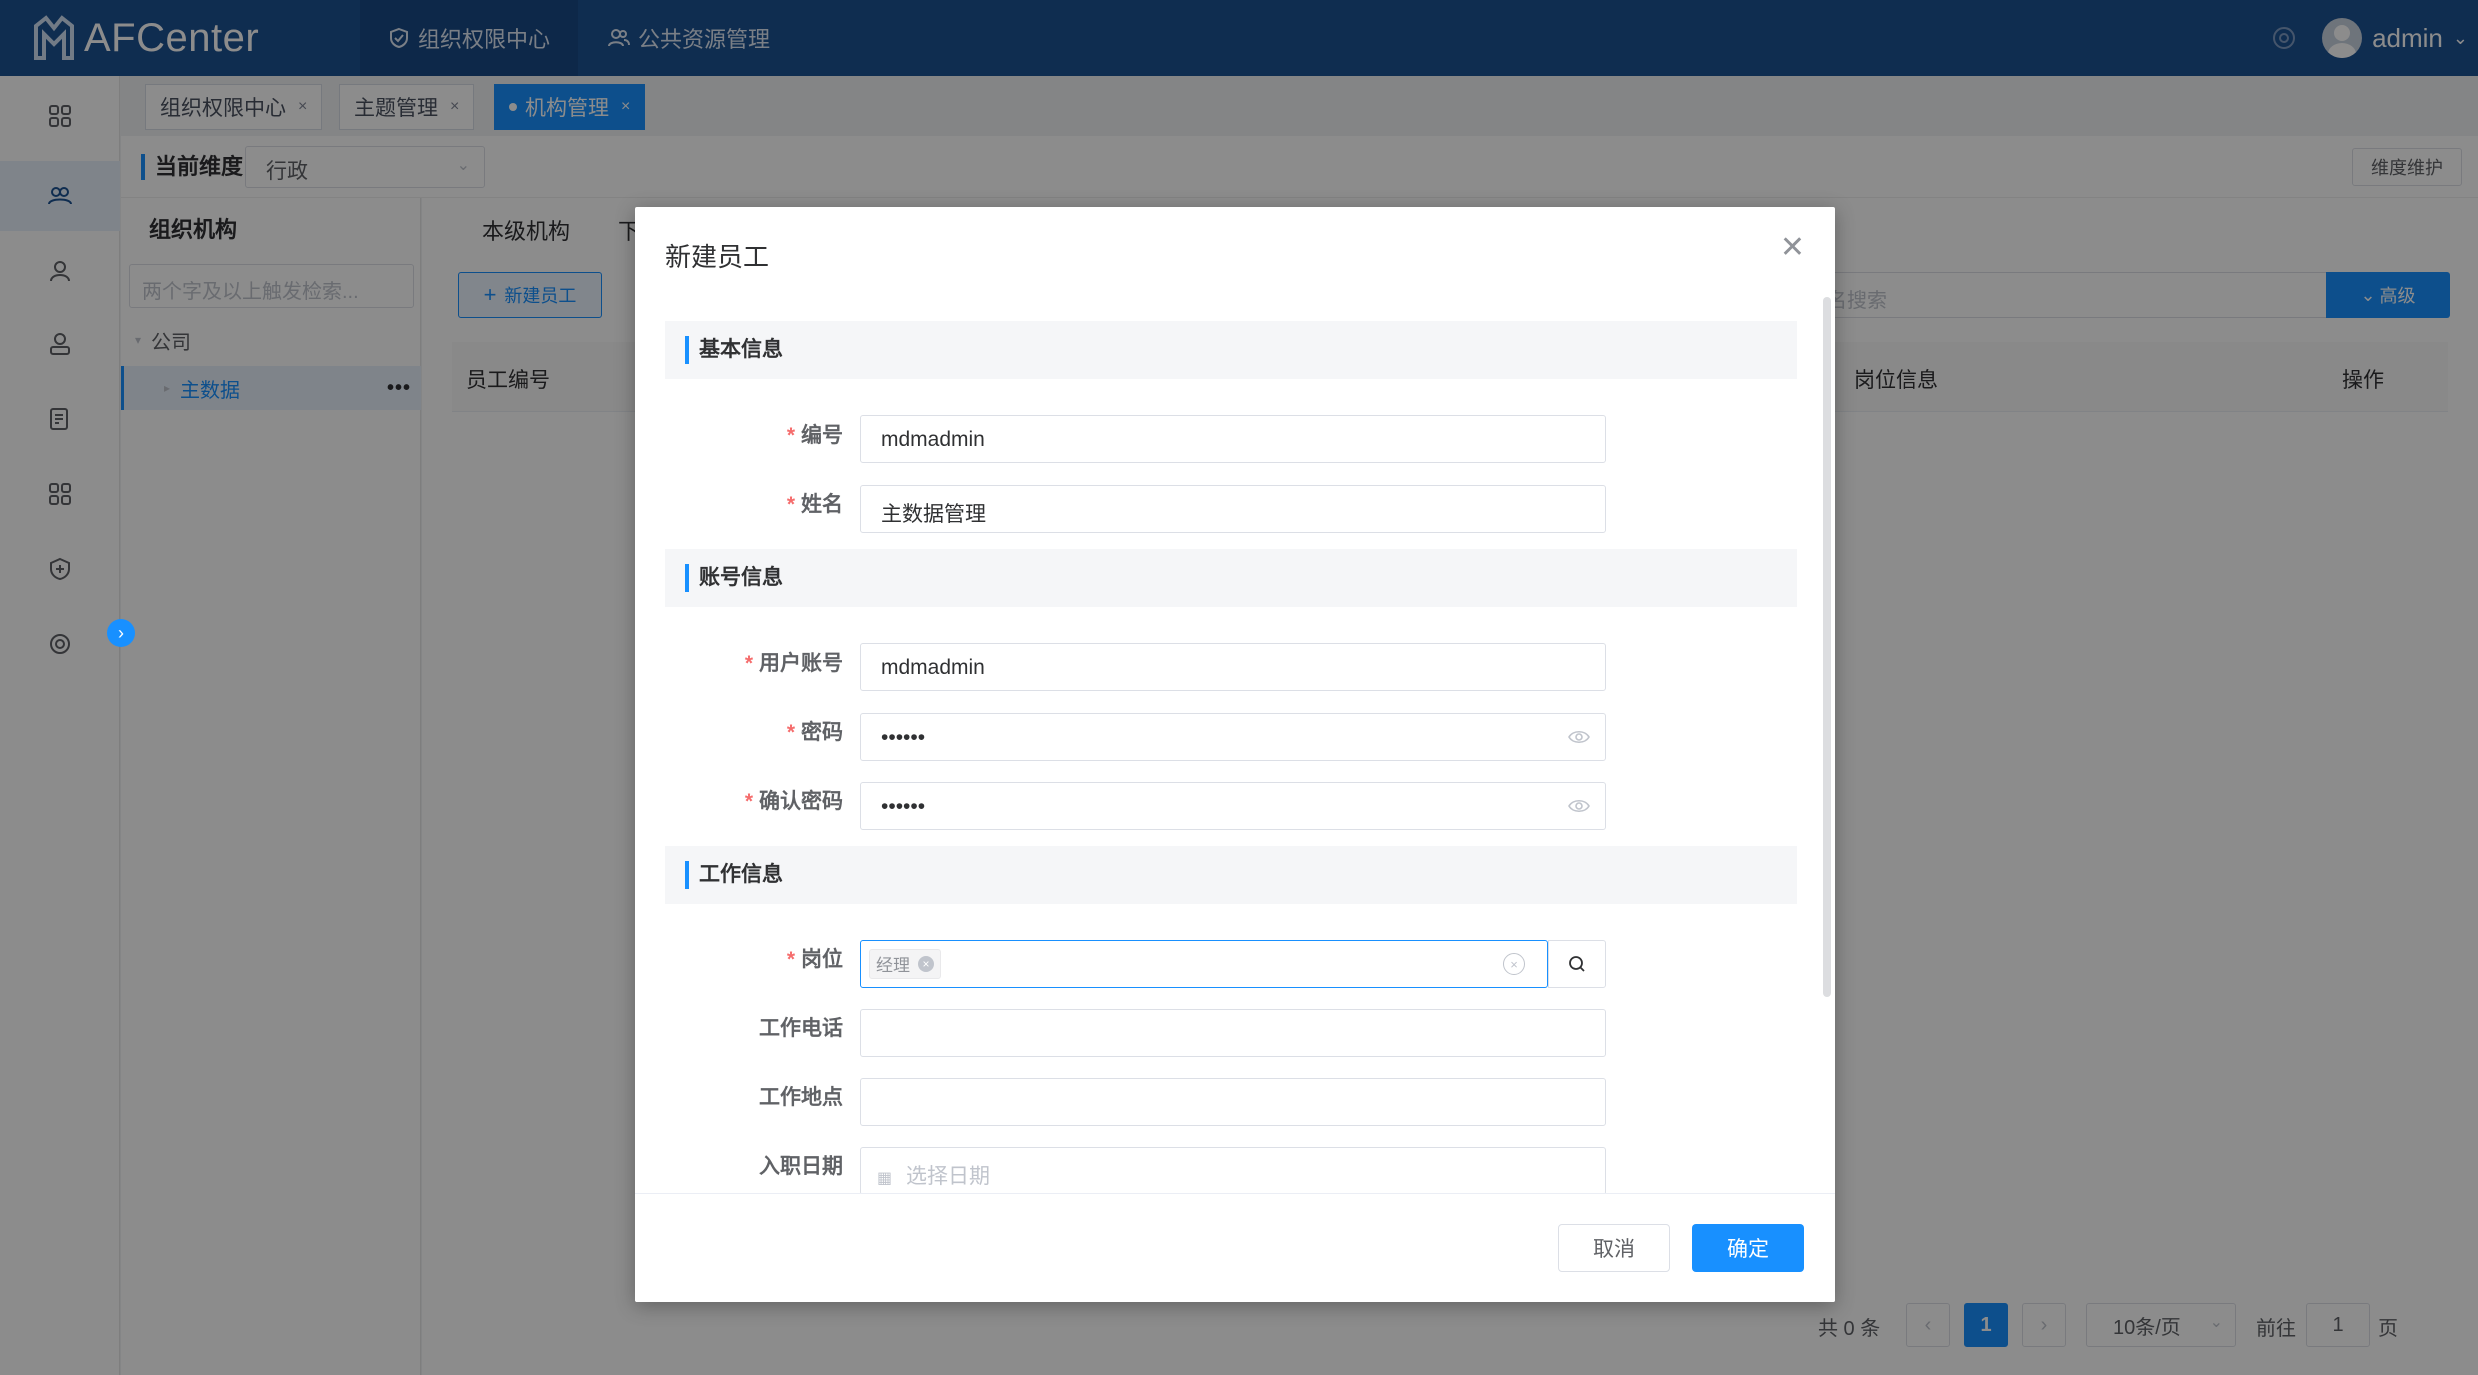 The height and width of the screenshot is (1375, 2478). Describe the element at coordinates (822, 435) in the screenshot. I see `code-label-text: 编号` at that location.